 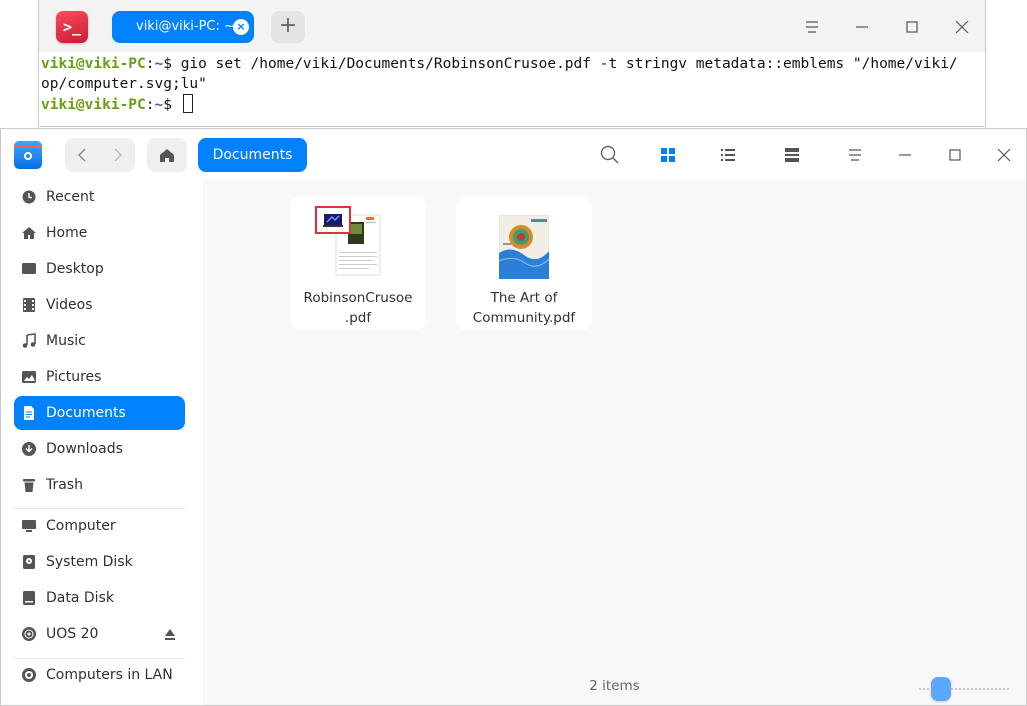 I want to click on new-tab-button: +, so click(x=288, y=27).